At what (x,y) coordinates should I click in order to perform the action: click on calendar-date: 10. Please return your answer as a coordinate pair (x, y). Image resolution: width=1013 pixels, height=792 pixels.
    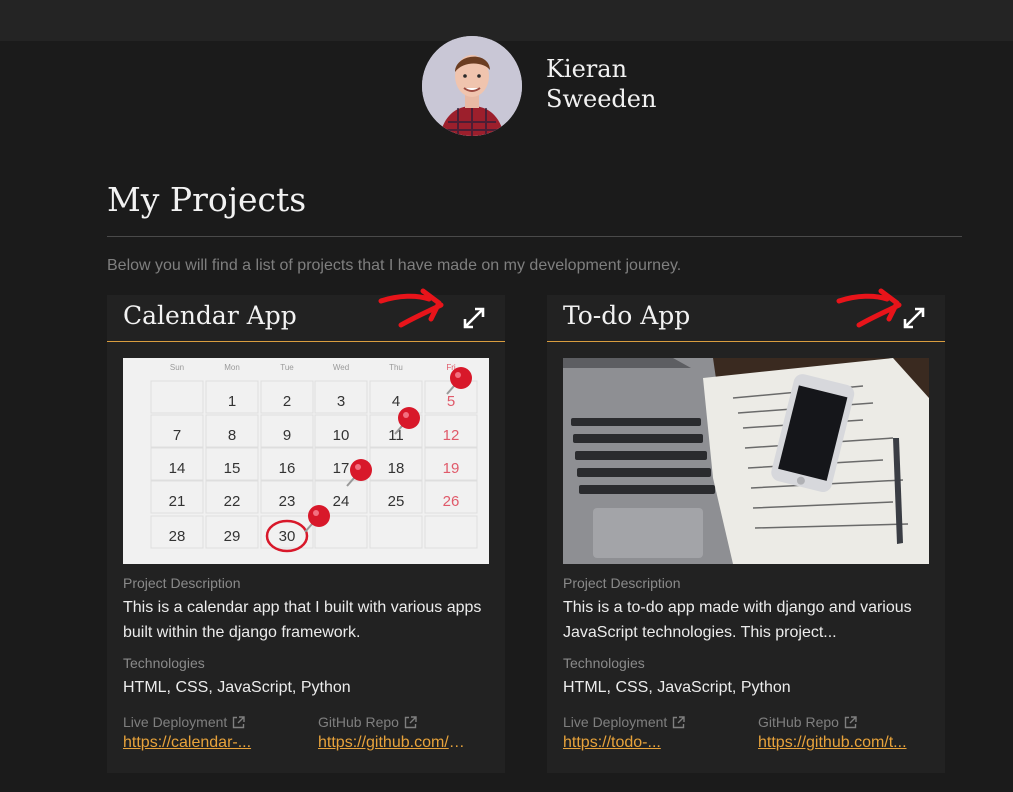
    Looking at the image, I should click on (341, 435).